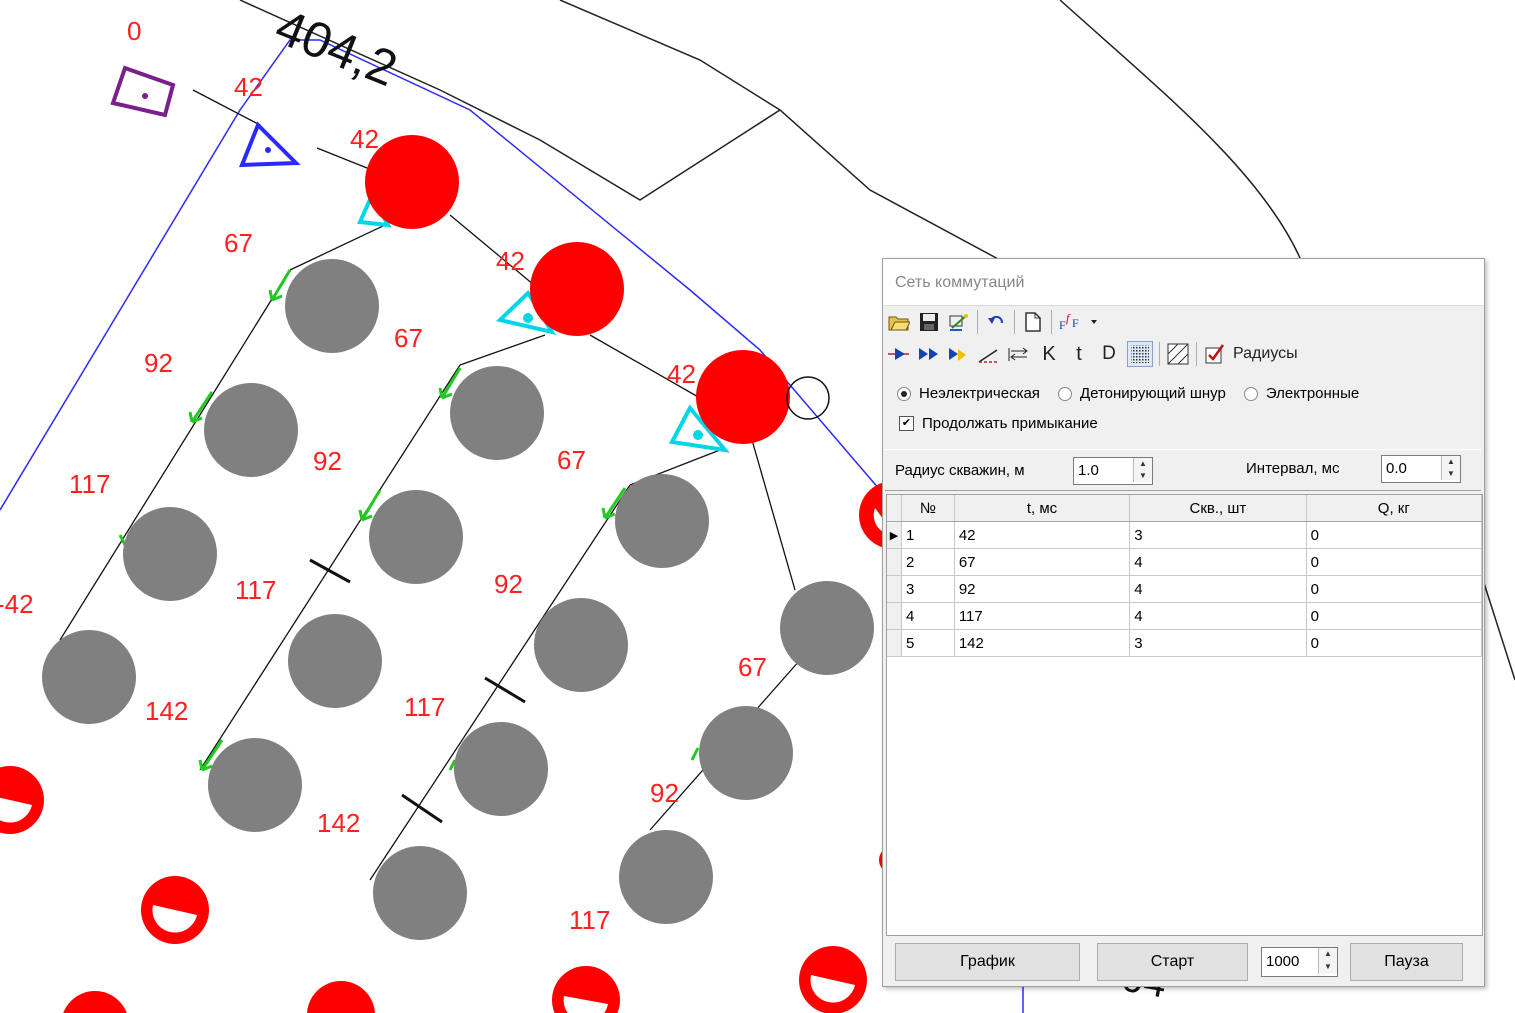 The width and height of the screenshot is (1515, 1013). I want to click on continue-adjacency-checkbox: ✔ Продолжать примыкание, so click(998, 423).